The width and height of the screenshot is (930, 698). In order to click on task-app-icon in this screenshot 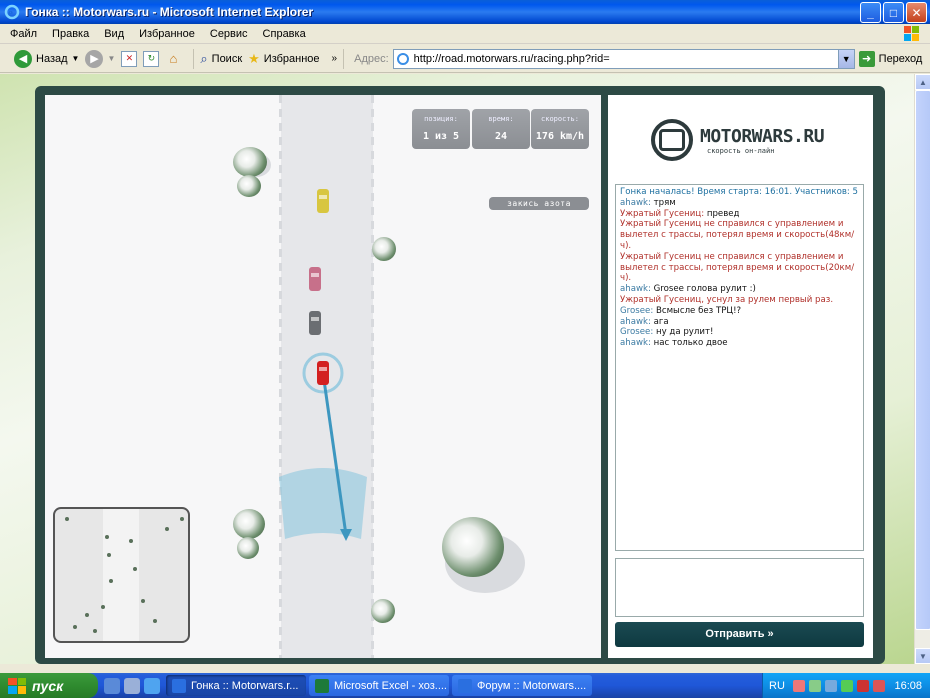, I will do `click(465, 685)`.